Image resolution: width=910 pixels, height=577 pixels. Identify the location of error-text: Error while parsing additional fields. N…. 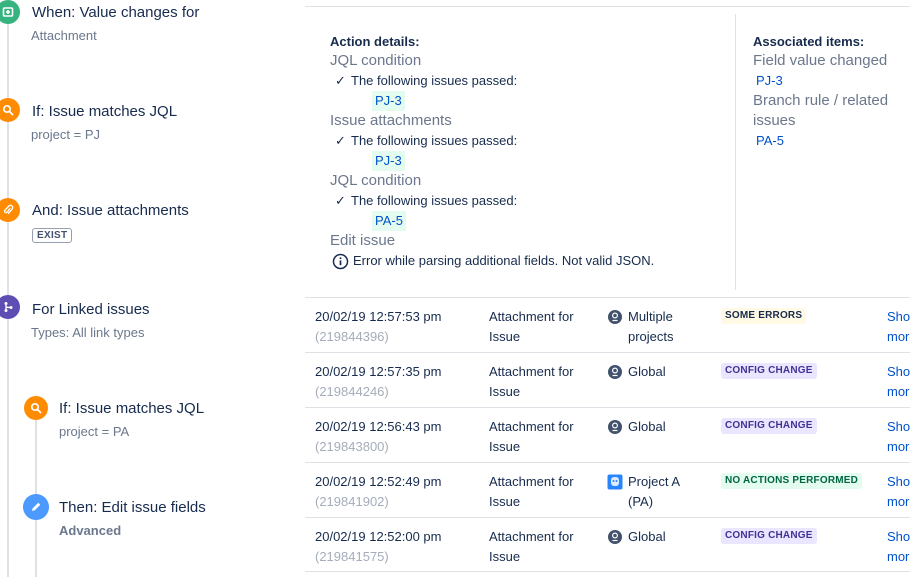
(504, 260).